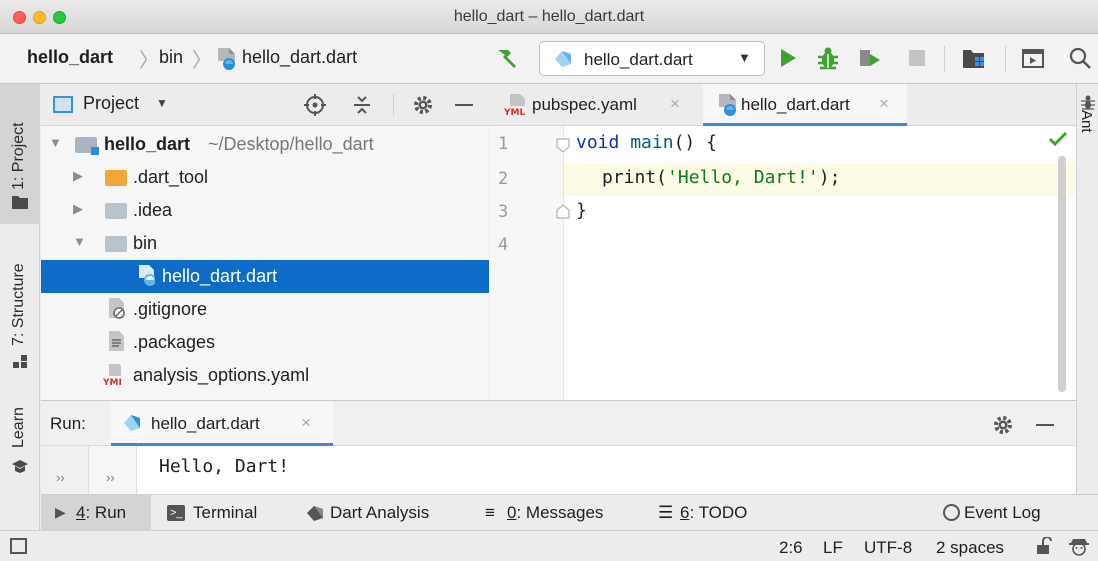 The width and height of the screenshot is (1098, 561). Describe the element at coordinates (147, 144) in the screenshot. I see `tree-root-name: hello_dart` at that location.